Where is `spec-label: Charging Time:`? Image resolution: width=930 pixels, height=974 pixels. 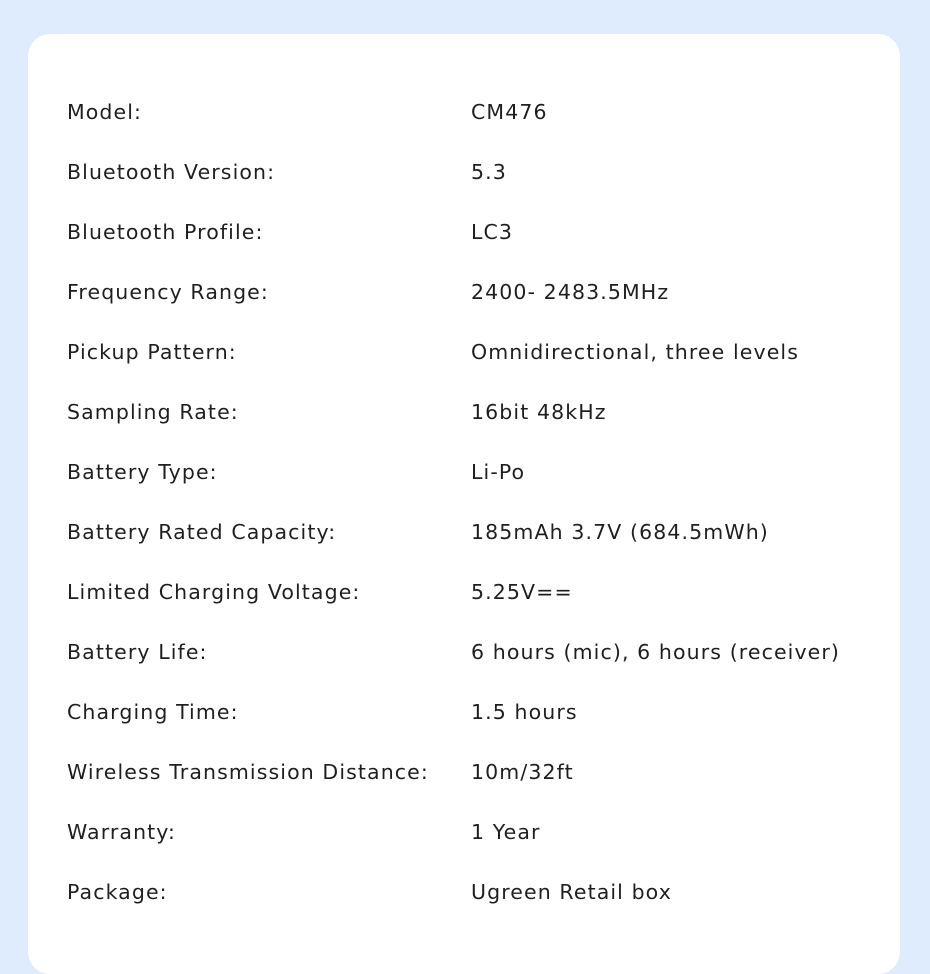
spec-label: Charging Time: is located at coordinates (153, 712).